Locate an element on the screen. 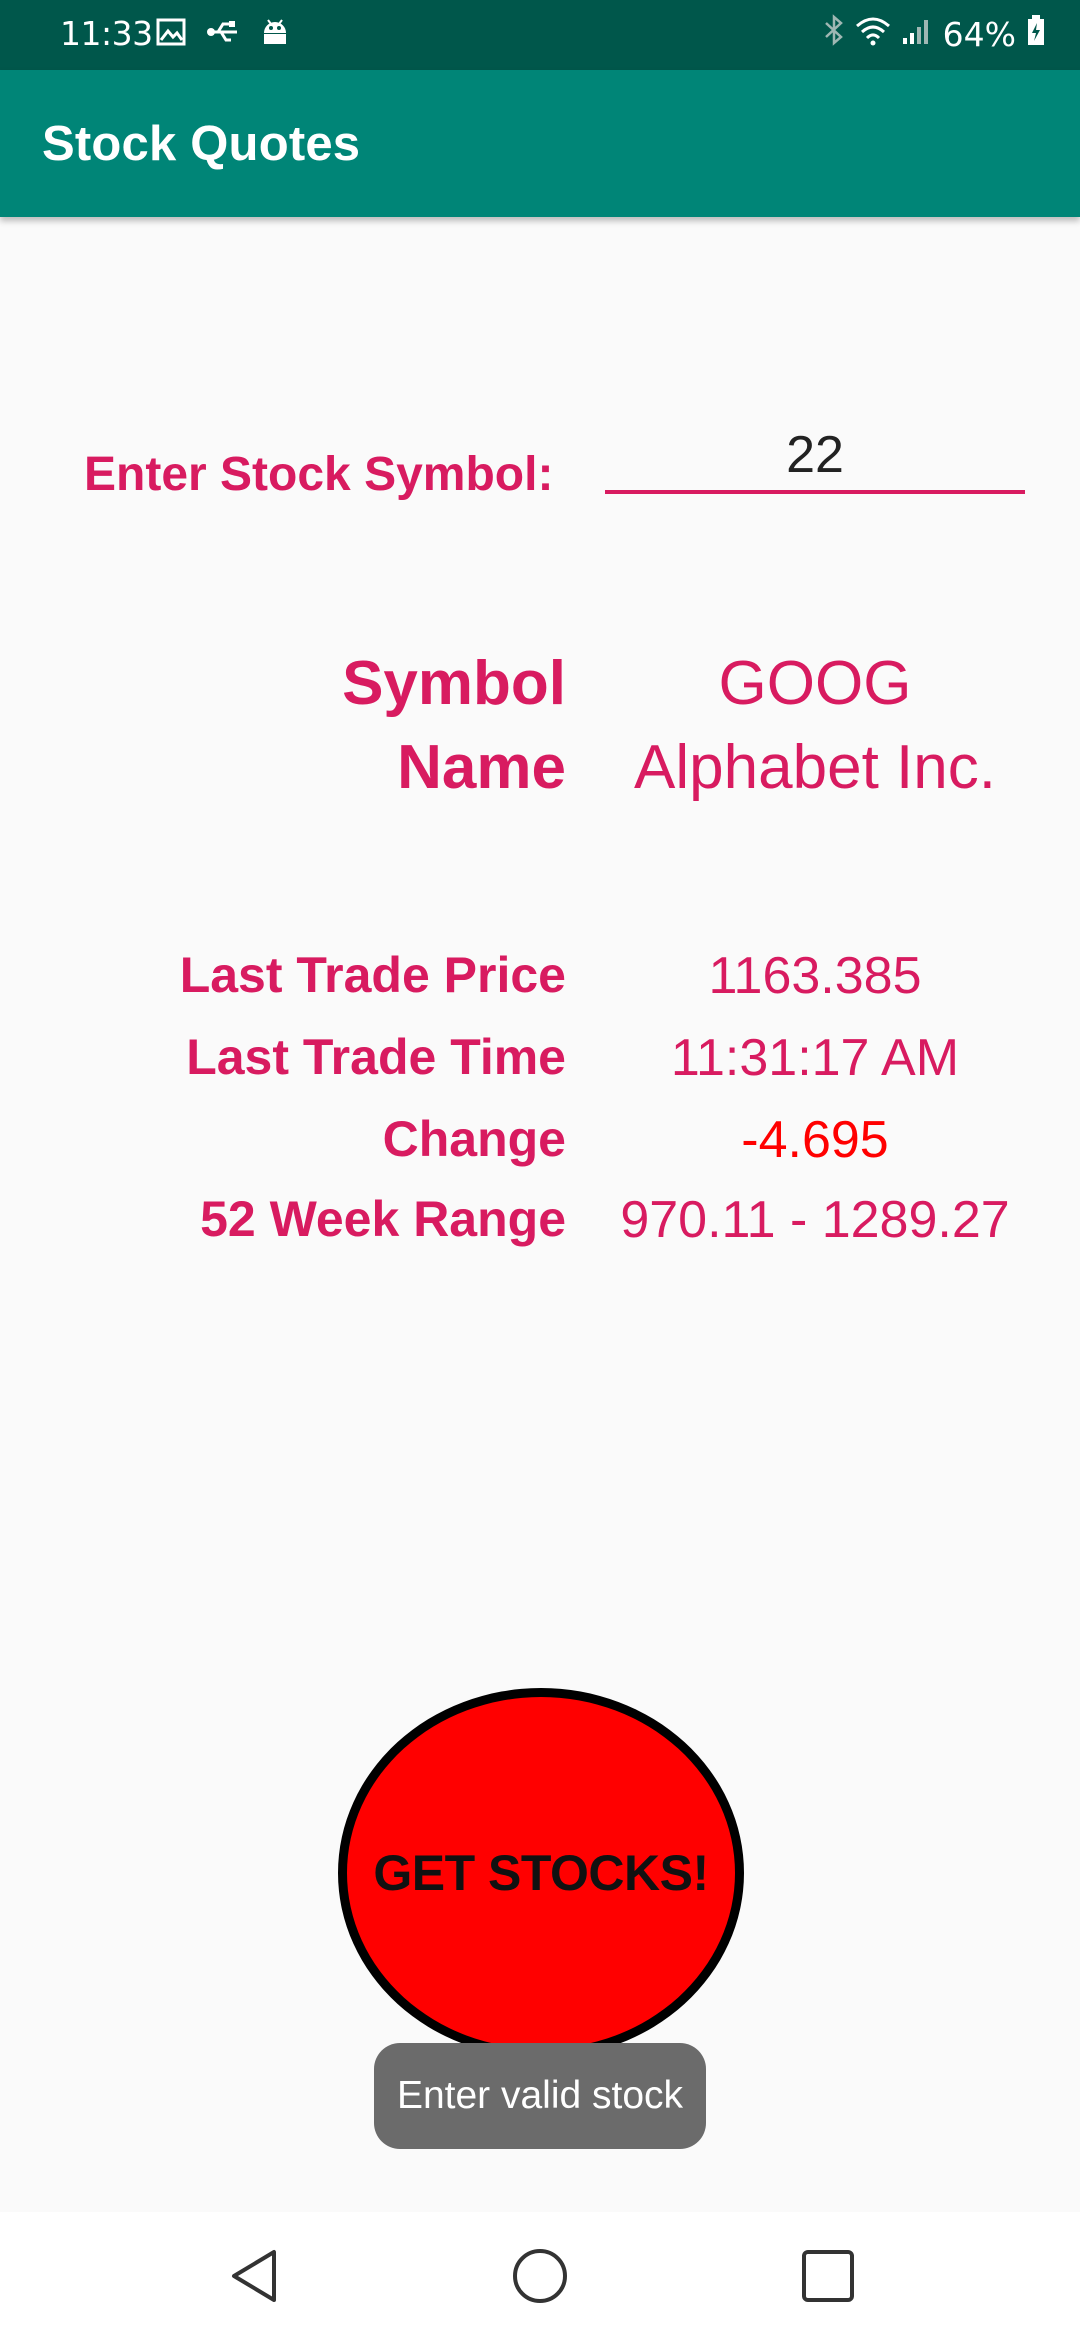 The width and height of the screenshot is (1080, 2340). range-value: 970.11 - 1289.27 is located at coordinates (815, 1220).